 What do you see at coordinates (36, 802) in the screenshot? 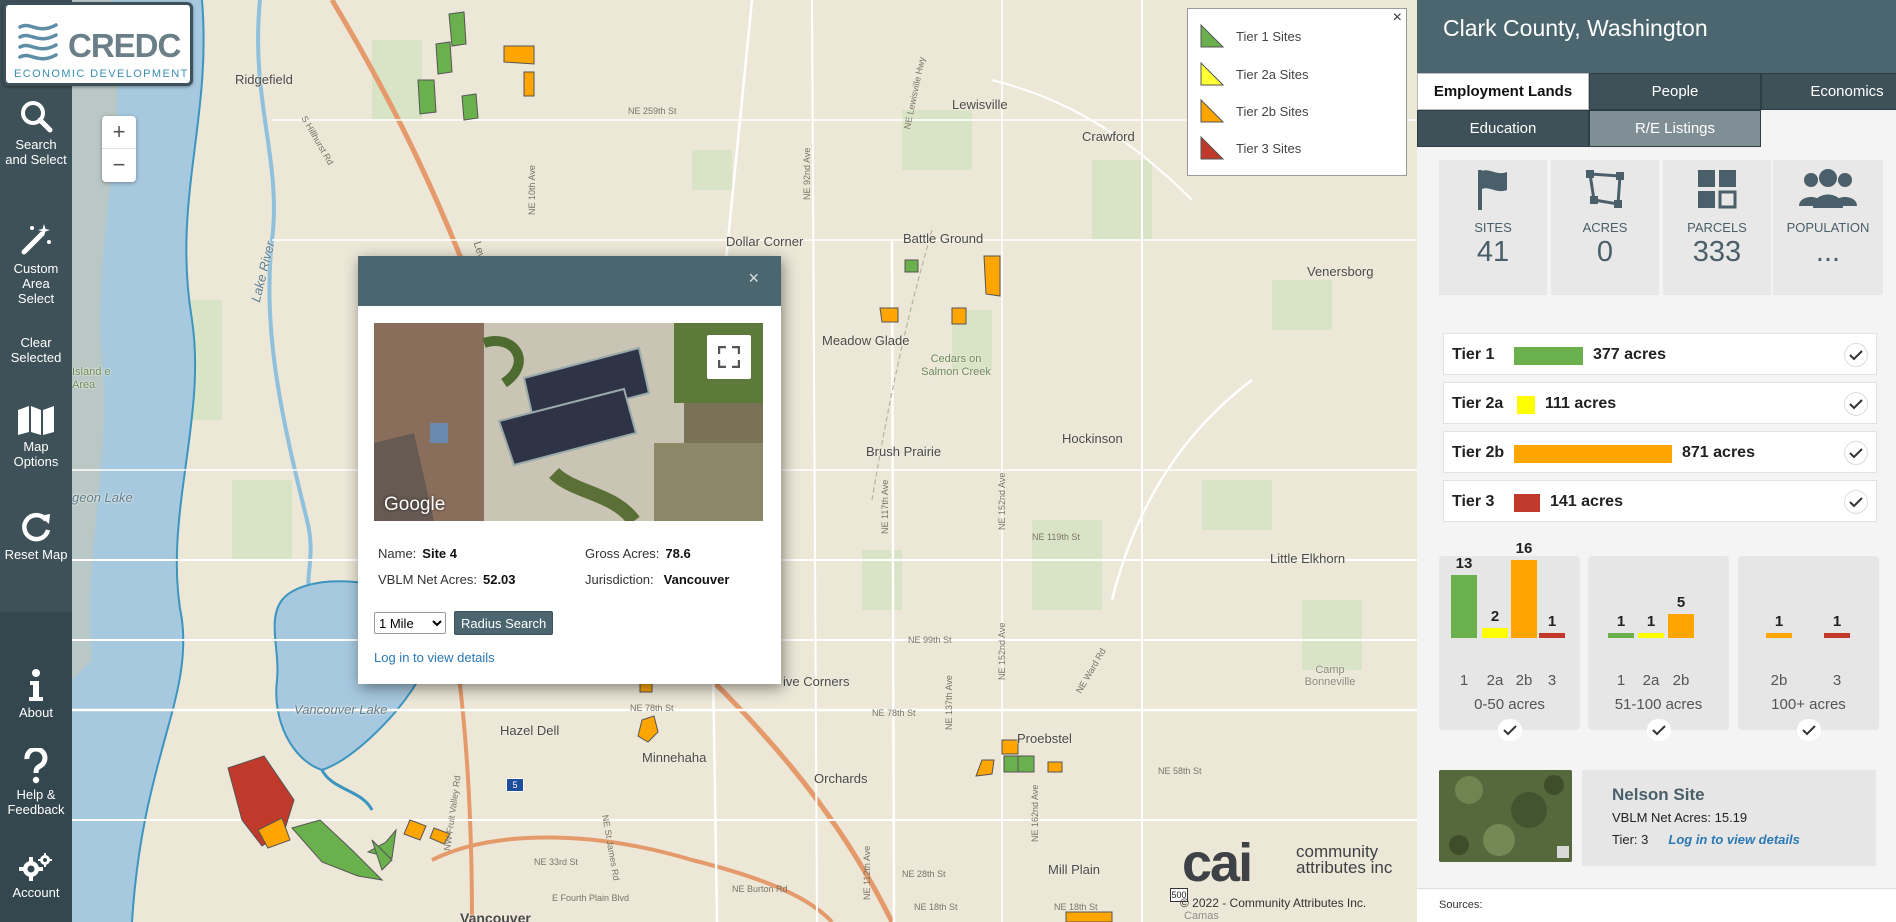
I see `help-feedback-label: Help & Feedback` at bounding box center [36, 802].